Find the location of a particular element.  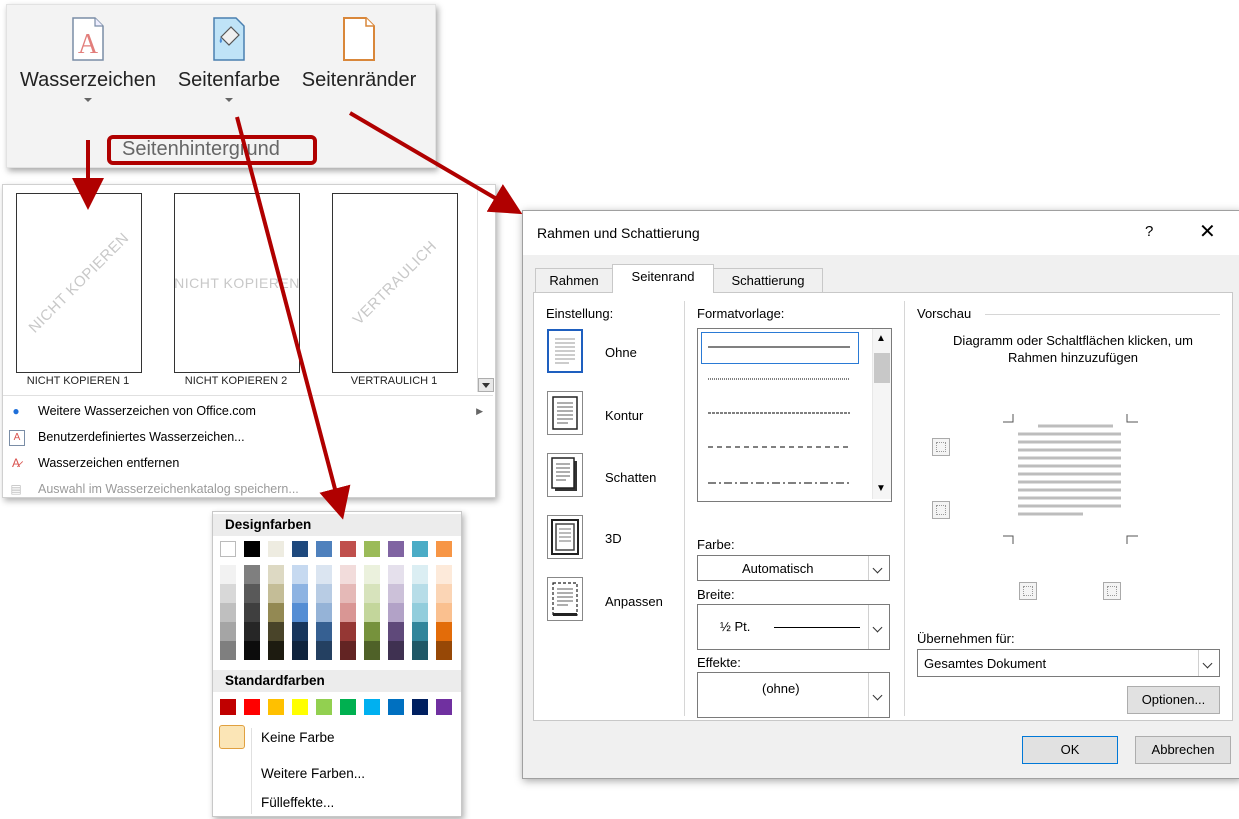

gallery-scrollbar is located at coordinates (485, 289).